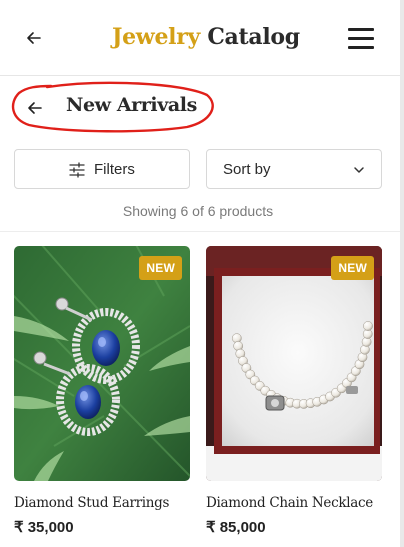 The image size is (404, 547). I want to click on product-price: ₹ 35,000, so click(44, 527).